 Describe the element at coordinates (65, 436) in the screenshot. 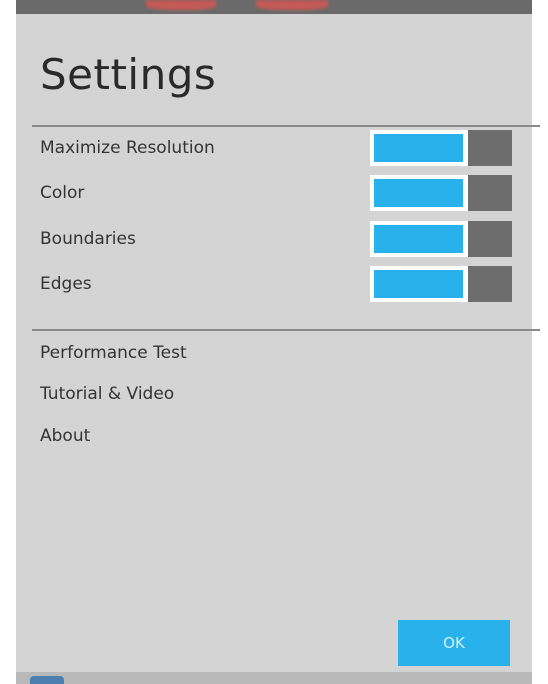

I see `menu-item-about: About` at that location.